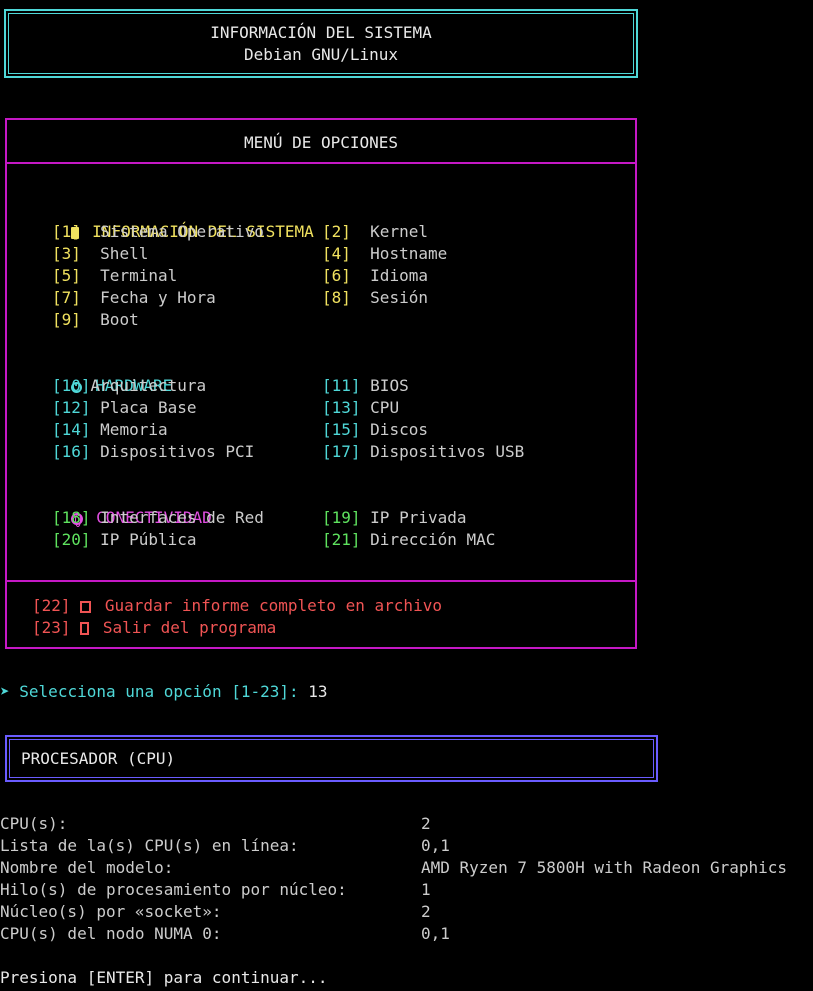 Image resolution: width=813 pixels, height=991 pixels. I want to click on menu-item-key: [7], so click(66, 297).